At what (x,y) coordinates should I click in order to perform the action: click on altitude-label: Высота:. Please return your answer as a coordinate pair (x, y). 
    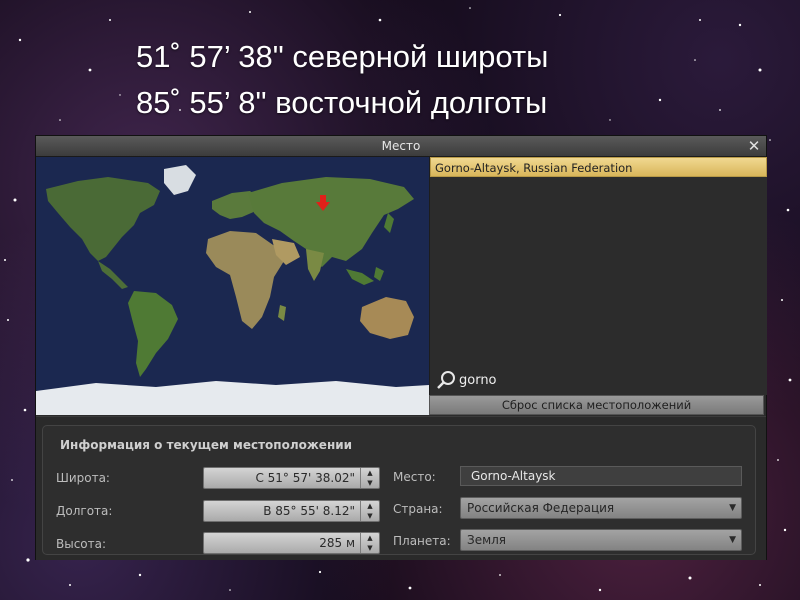
    Looking at the image, I should click on (81, 544).